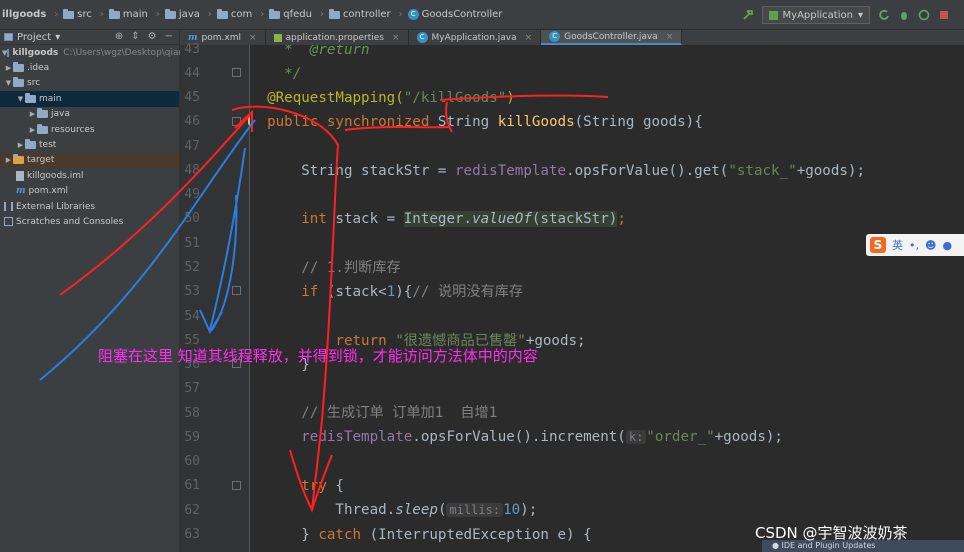 This screenshot has width=964, height=552. I want to click on debug-bug-icon, so click(904, 15).